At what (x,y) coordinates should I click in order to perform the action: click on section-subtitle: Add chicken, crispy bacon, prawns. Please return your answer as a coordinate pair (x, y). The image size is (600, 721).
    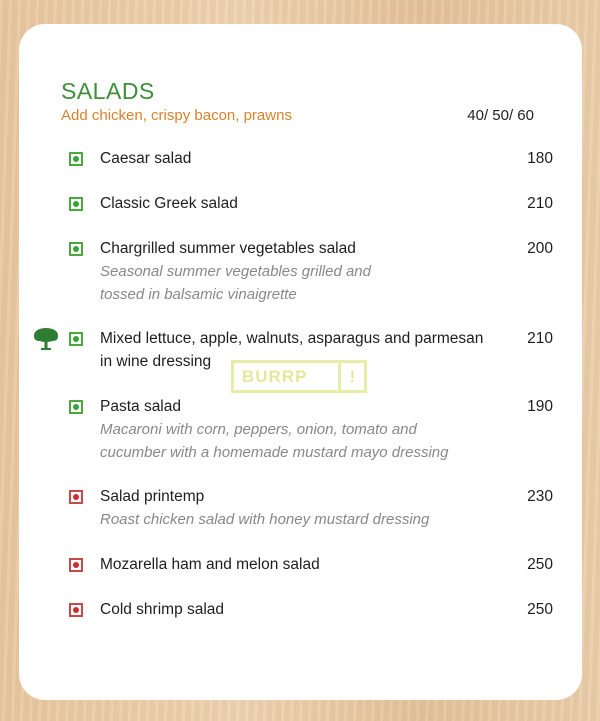
    Looking at the image, I should click on (176, 115).